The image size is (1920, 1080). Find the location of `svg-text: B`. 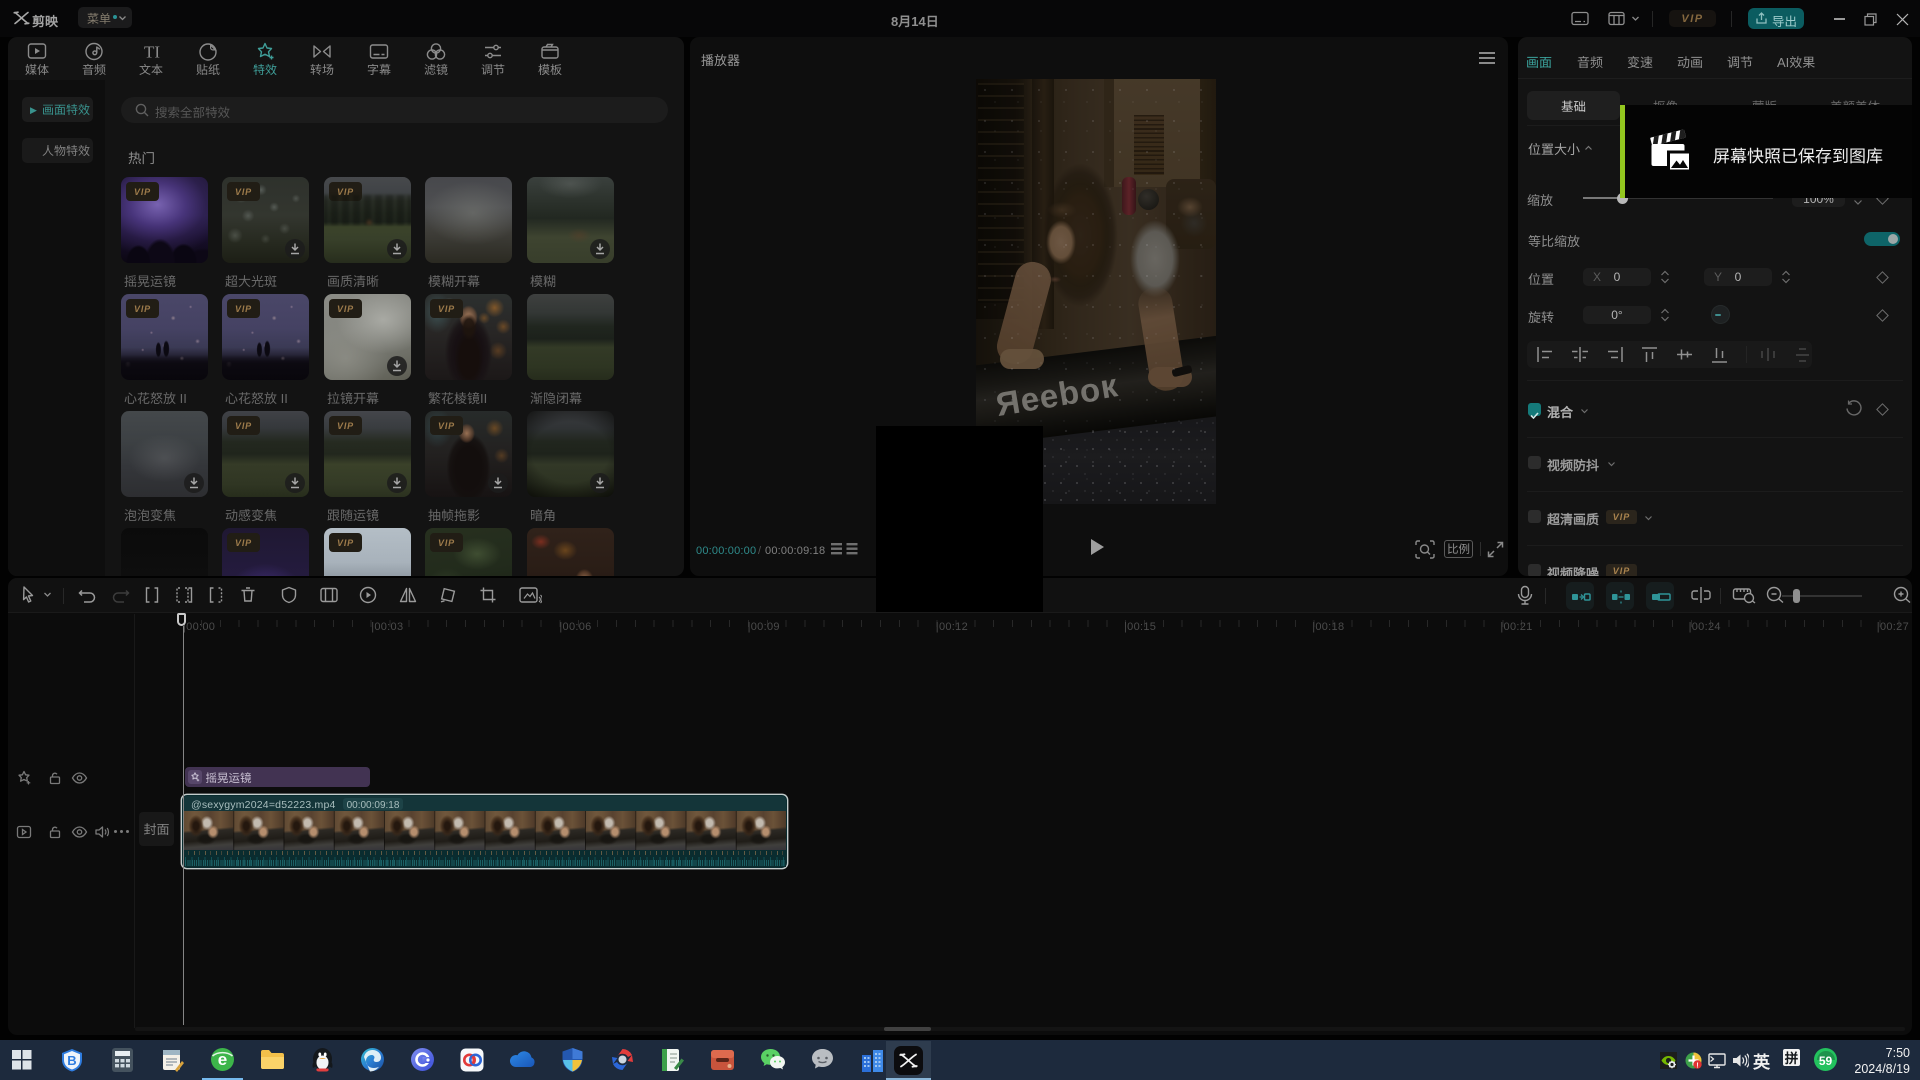

svg-text: B is located at coordinates (71, 1060).